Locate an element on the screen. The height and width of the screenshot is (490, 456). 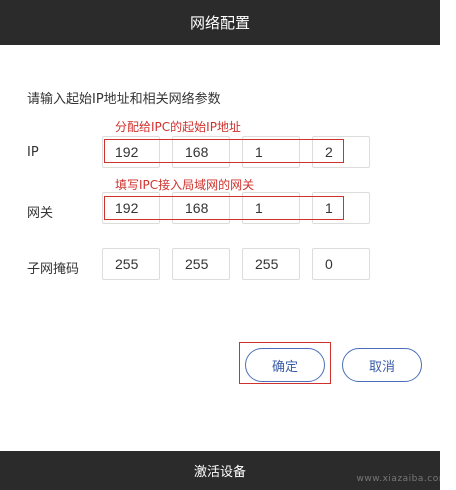
confirm-button: 确定 is located at coordinates (285, 365).